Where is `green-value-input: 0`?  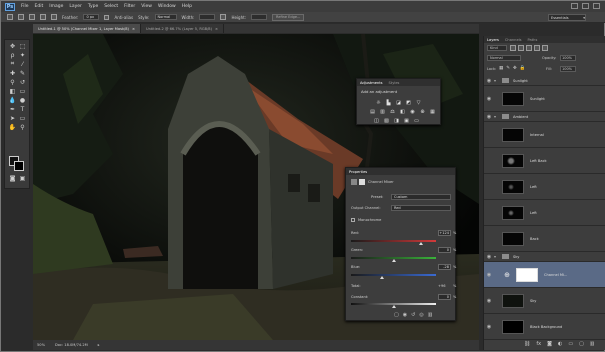
green-value-input: 0 is located at coordinates (444, 250).